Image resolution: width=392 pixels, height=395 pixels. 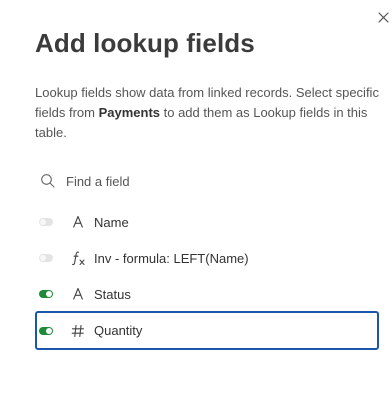 I want to click on field-row-inv-formula: Inv - formula: LEFT(Name), so click(x=207, y=258).